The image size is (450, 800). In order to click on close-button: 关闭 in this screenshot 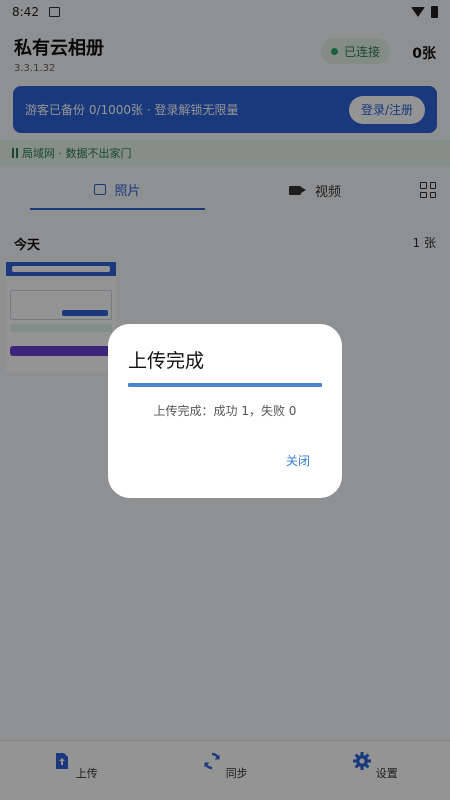, I will do `click(298, 460)`.